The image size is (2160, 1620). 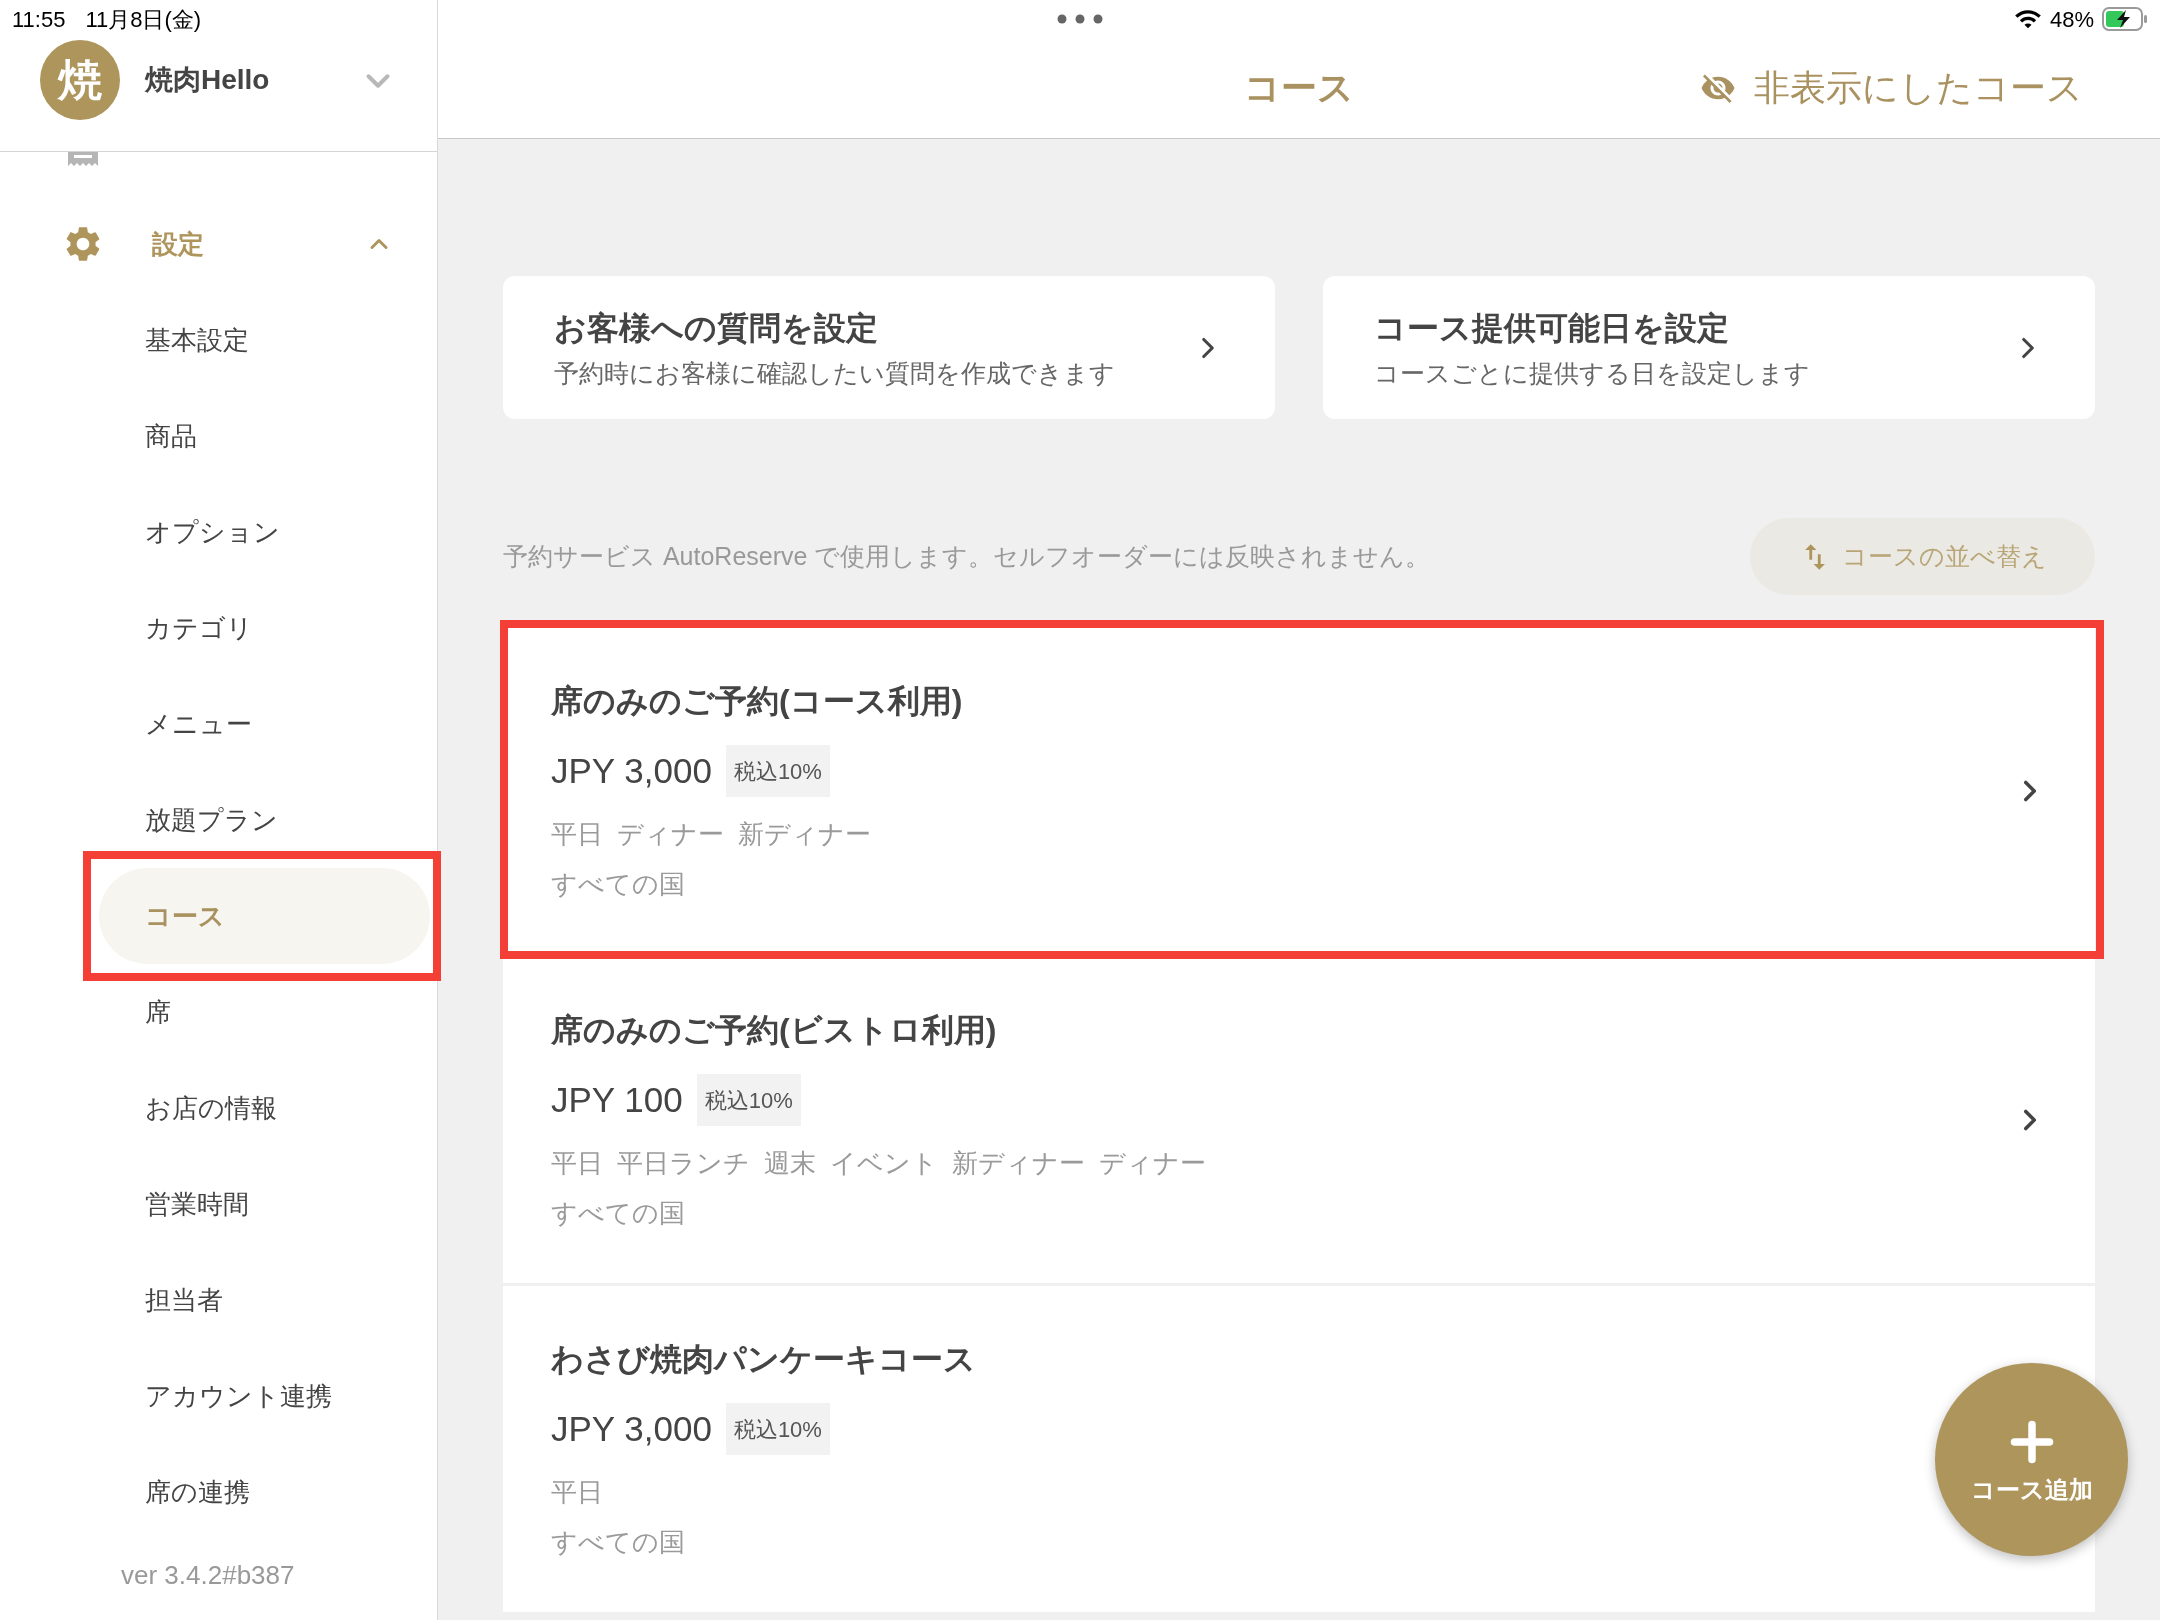 I want to click on sidebar-item: お店の情報, so click(x=264, y=1108).